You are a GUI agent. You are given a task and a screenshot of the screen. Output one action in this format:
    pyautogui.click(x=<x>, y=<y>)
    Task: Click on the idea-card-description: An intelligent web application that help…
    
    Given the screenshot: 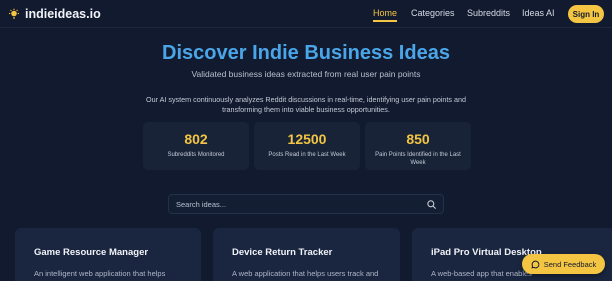 What is the action you would take?
    pyautogui.click(x=100, y=273)
    